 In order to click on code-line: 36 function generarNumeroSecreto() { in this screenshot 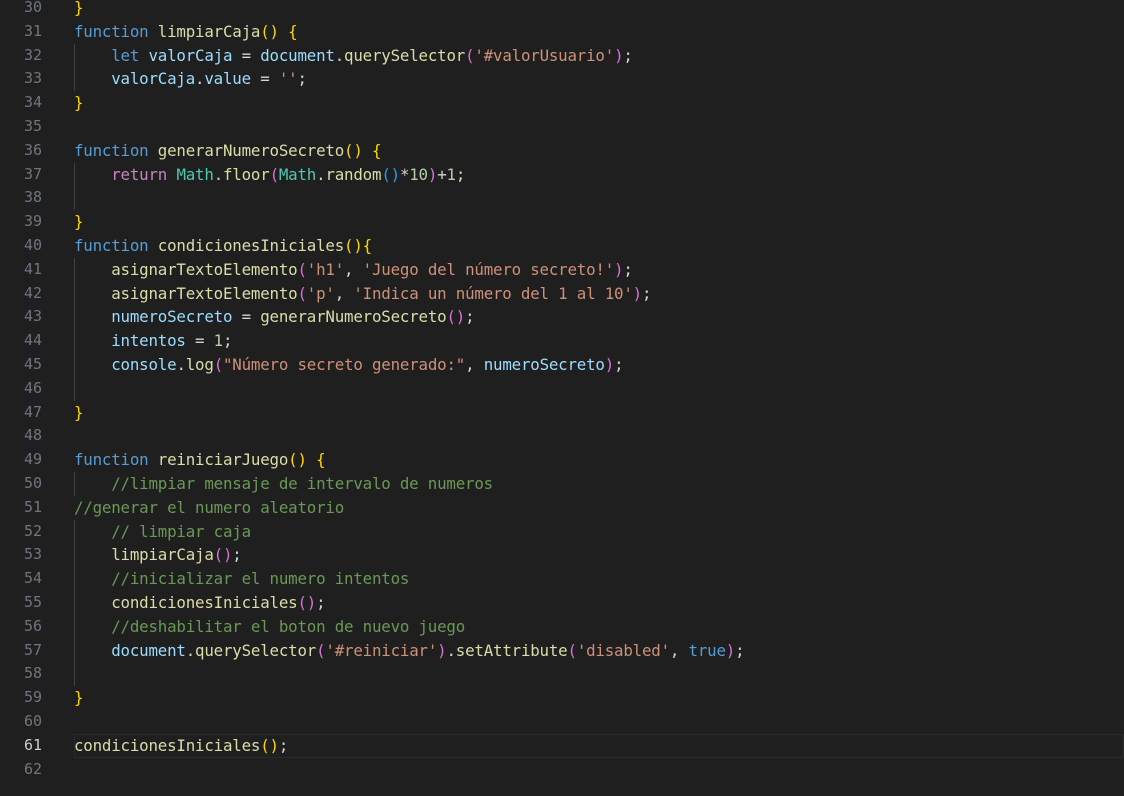, I will do `click(562, 151)`.